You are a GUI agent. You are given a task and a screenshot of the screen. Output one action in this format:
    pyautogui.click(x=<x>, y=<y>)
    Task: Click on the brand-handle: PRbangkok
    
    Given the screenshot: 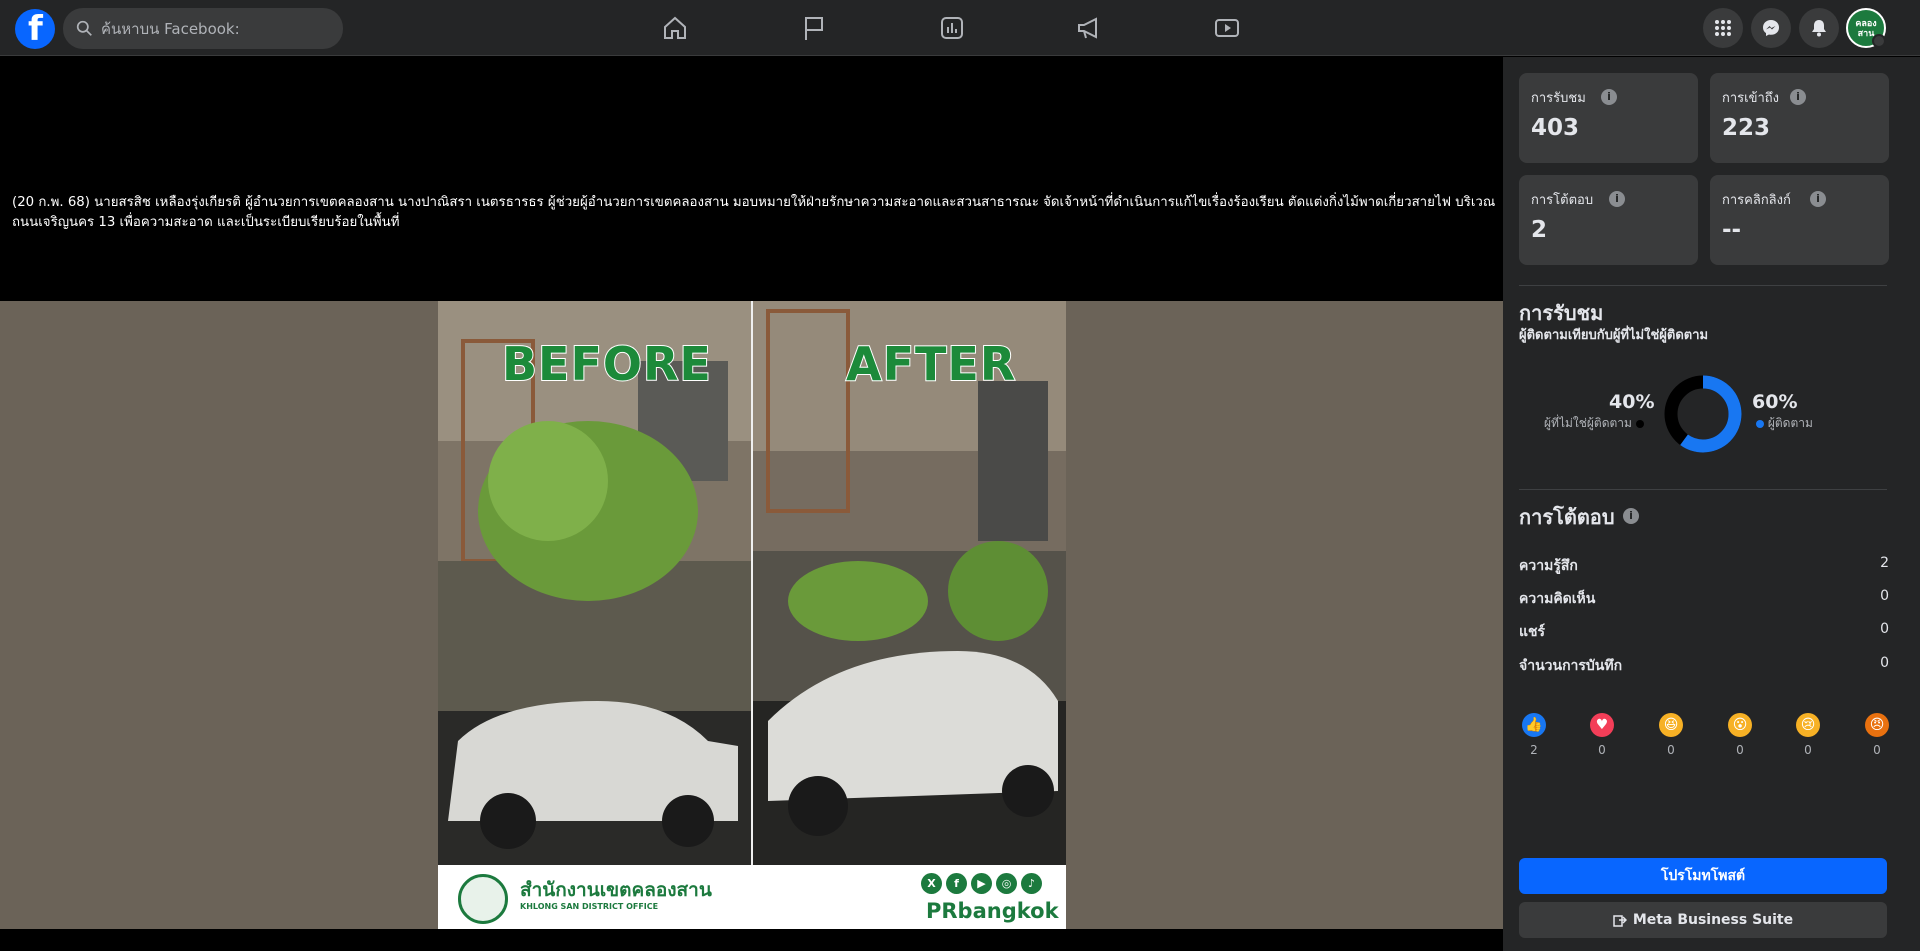 What is the action you would take?
    pyautogui.click(x=992, y=911)
    